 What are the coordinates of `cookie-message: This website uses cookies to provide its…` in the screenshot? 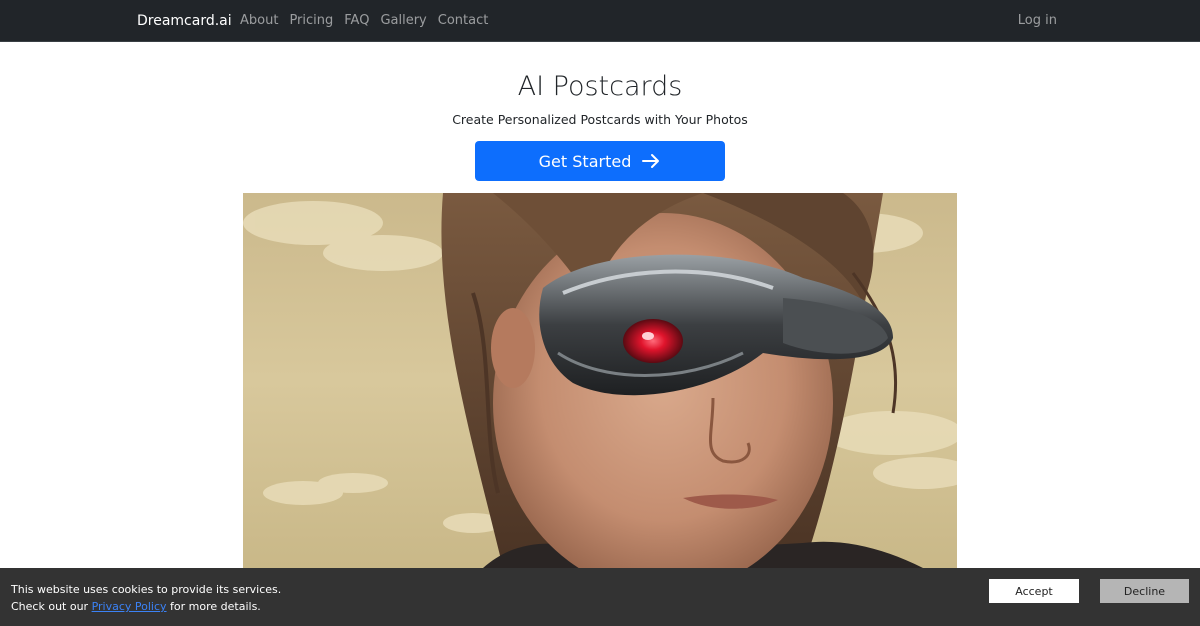 It's located at (146, 598).